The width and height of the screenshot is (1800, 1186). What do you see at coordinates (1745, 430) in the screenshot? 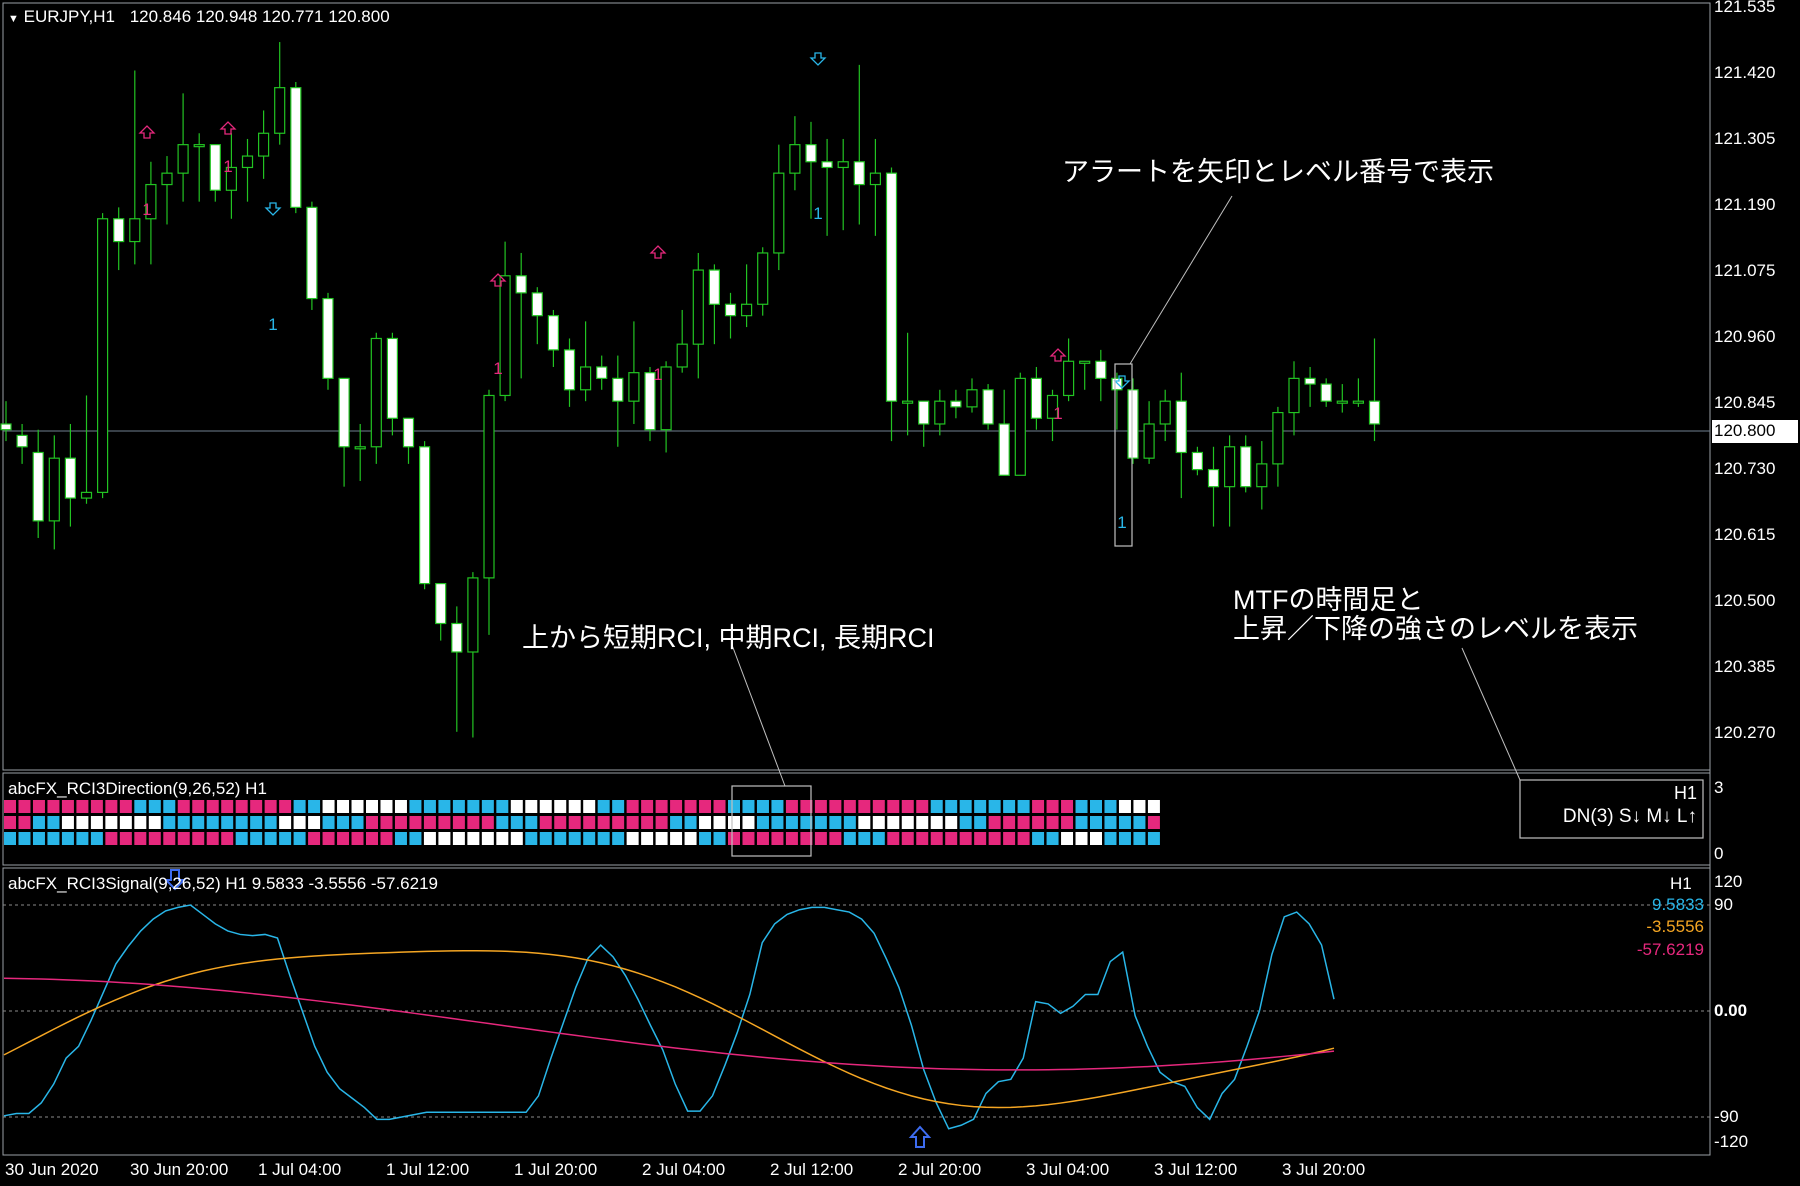
I see `current-price-label: 120.800` at bounding box center [1745, 430].